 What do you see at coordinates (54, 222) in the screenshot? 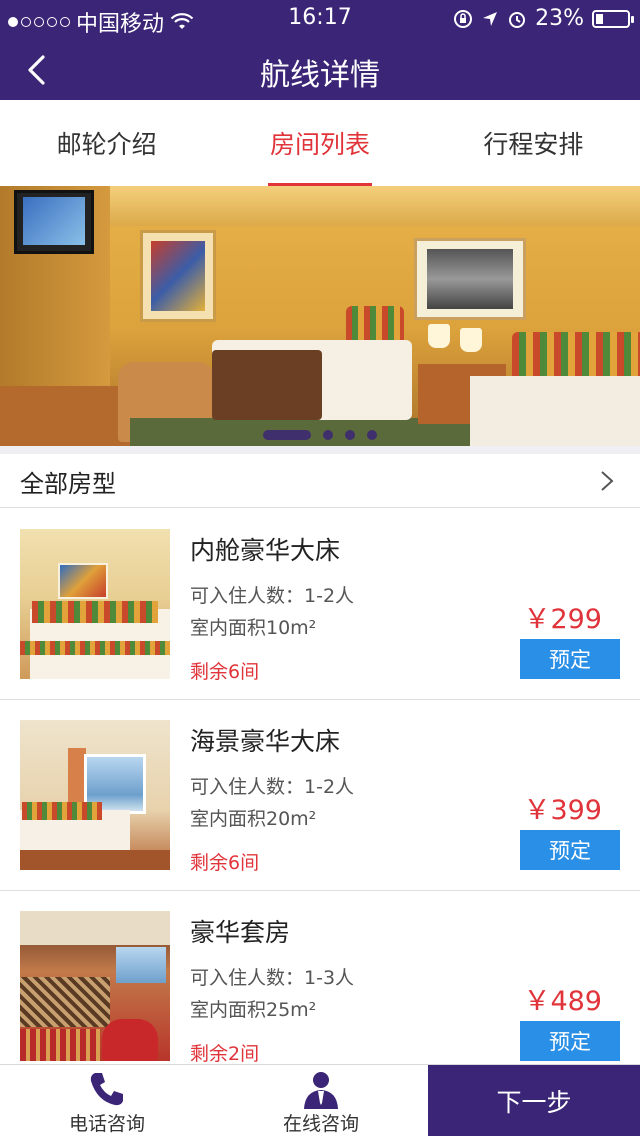
I see `banner-tv` at bounding box center [54, 222].